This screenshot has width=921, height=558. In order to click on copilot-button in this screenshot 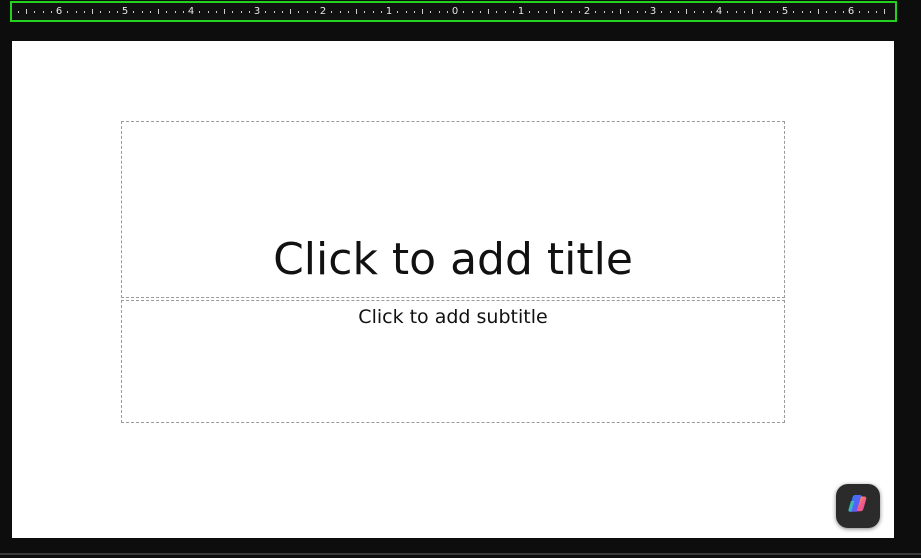, I will do `click(858, 506)`.